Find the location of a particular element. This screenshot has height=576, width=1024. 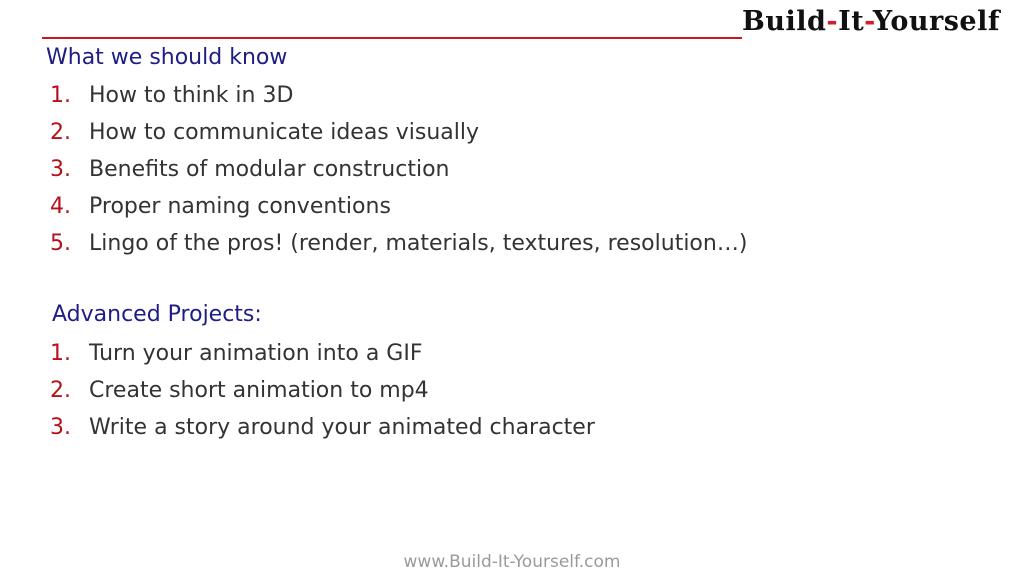

logo-word-it: It is located at coordinates (851, 21).